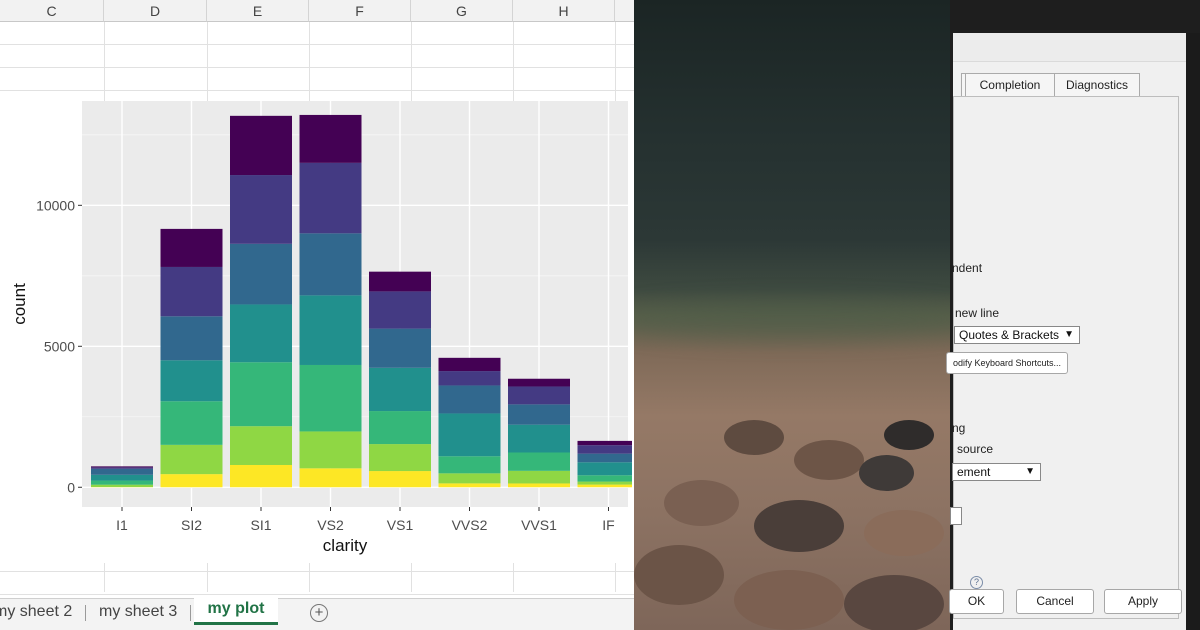 The image size is (1200, 630). I want to click on x-axis-label: clarity, so click(345, 545).